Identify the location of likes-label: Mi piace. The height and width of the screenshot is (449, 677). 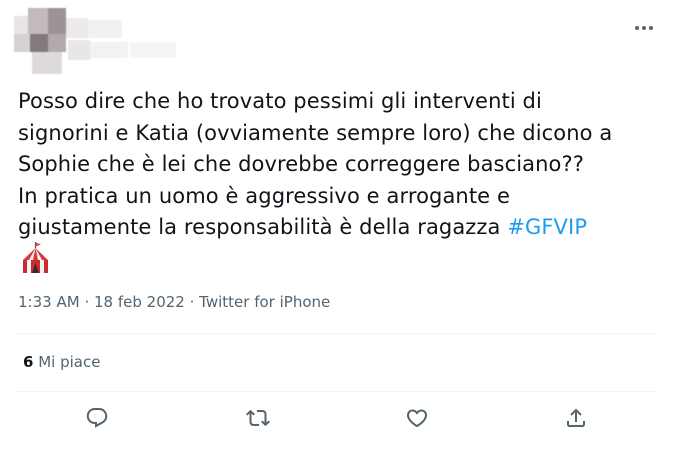
(69, 362).